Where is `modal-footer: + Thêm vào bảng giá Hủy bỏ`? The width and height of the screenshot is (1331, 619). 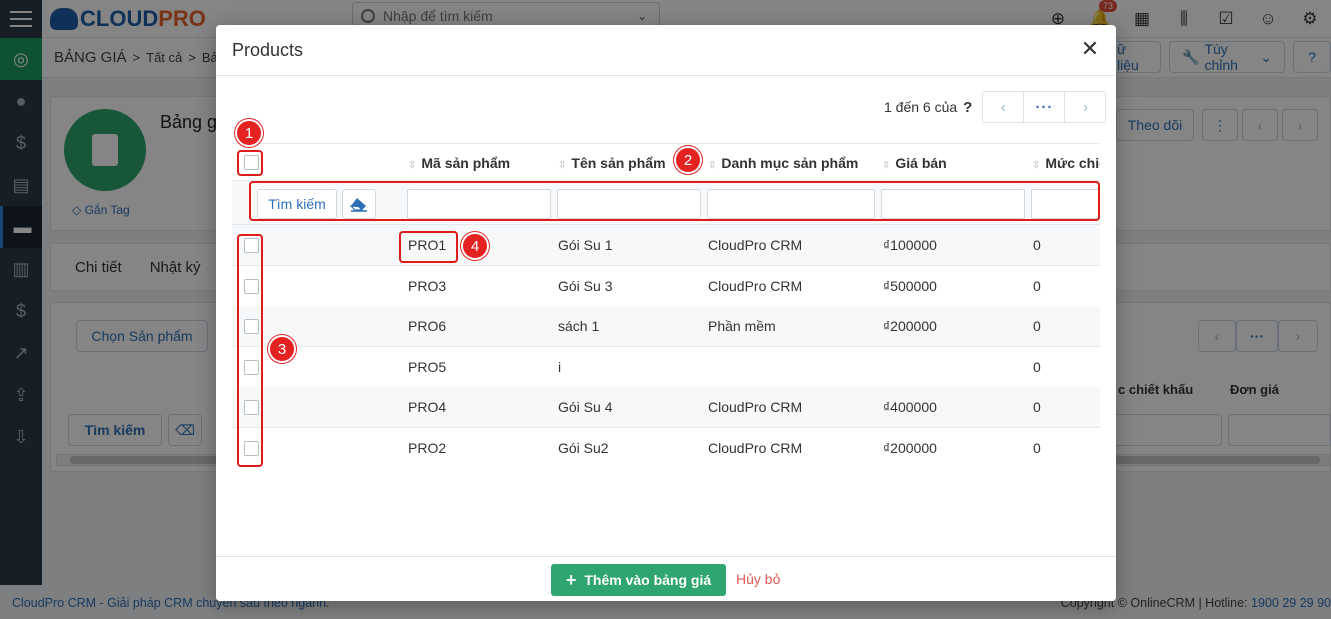 modal-footer: + Thêm vào bảng giá Hủy bỏ is located at coordinates (666, 578).